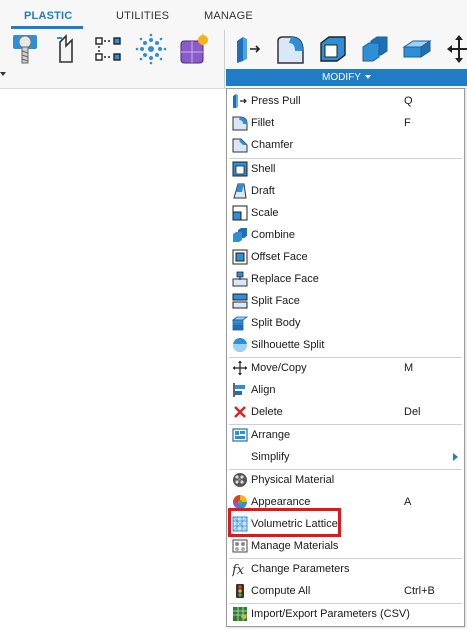 The height and width of the screenshot is (634, 467). I want to click on align-icon, so click(240, 390).